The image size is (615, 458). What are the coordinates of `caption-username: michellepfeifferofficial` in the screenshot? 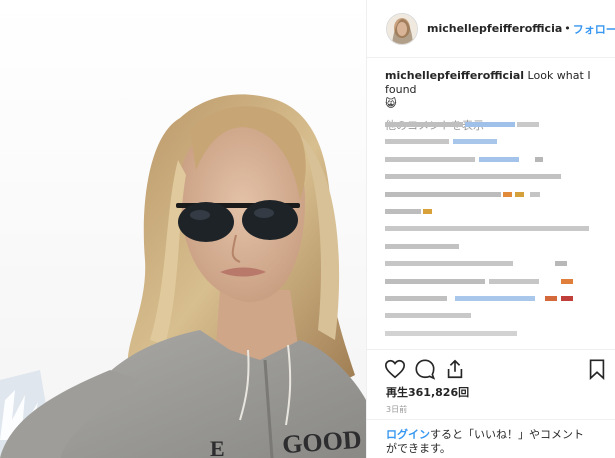 It's located at (454, 75).